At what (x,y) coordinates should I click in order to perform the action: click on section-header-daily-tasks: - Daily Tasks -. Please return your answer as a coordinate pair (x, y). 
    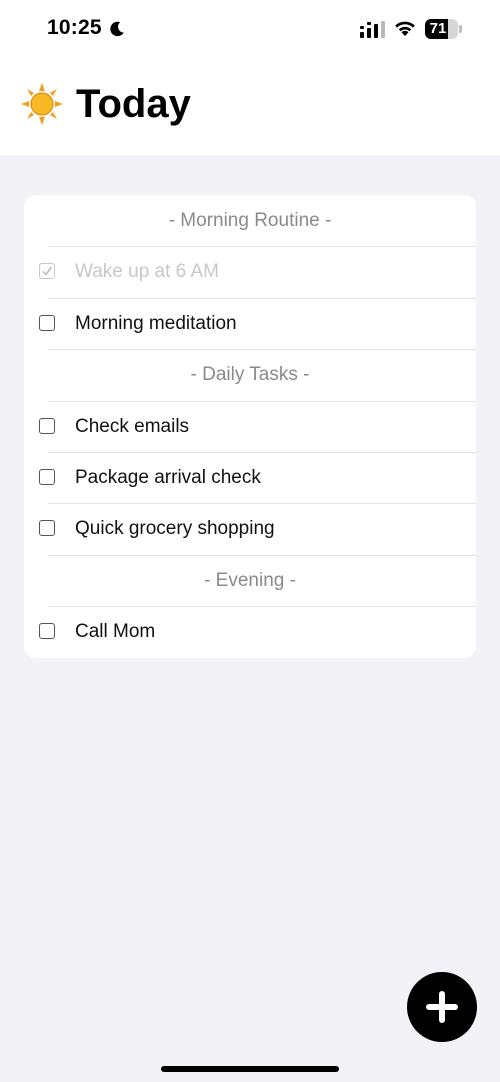
    Looking at the image, I should click on (250, 374).